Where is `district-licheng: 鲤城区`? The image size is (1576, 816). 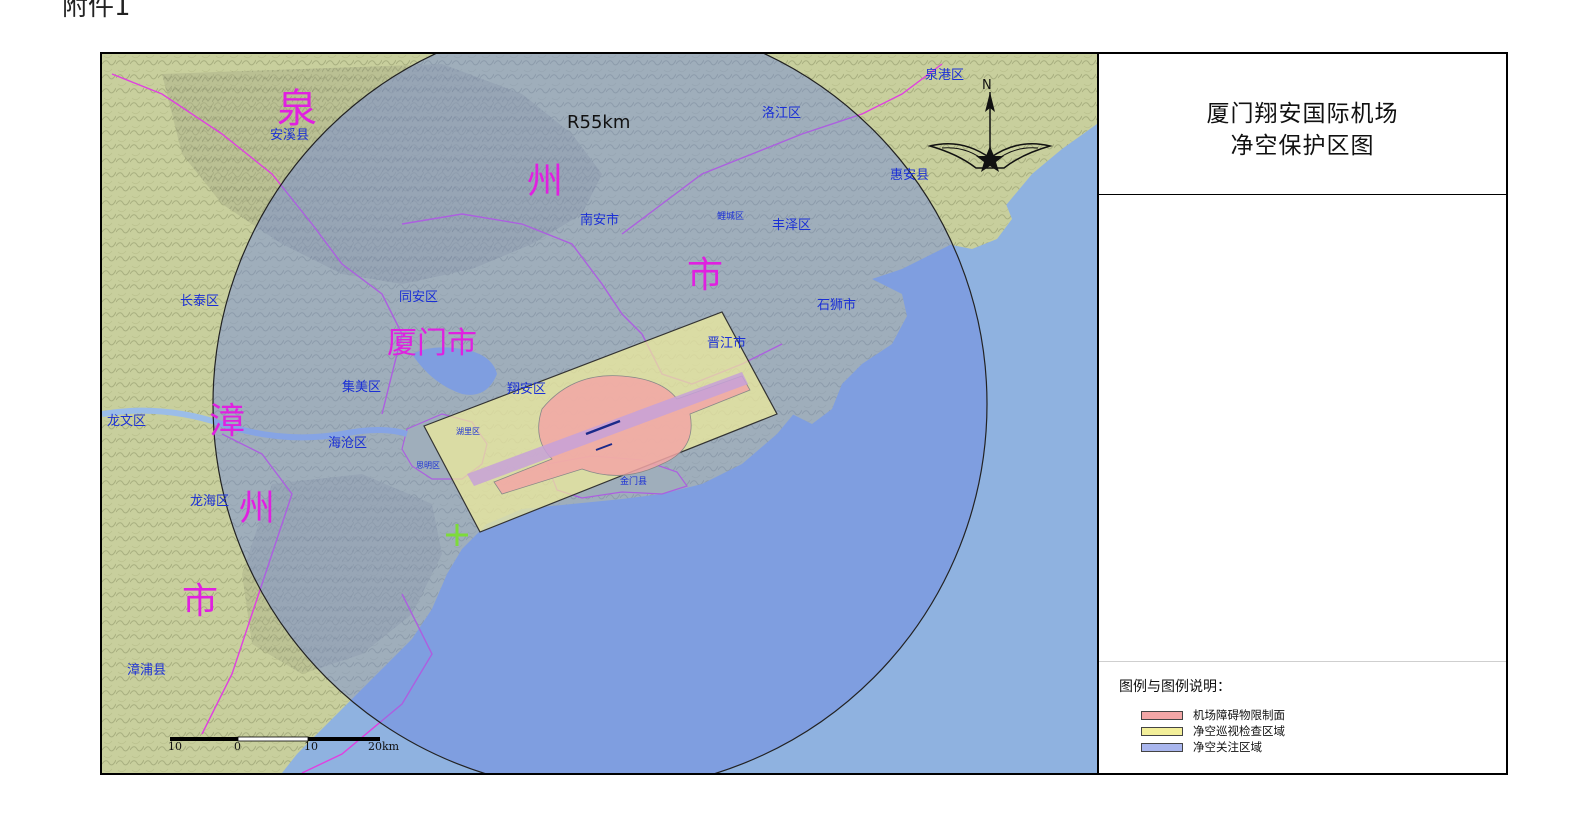
district-licheng: 鲤城区 is located at coordinates (731, 217).